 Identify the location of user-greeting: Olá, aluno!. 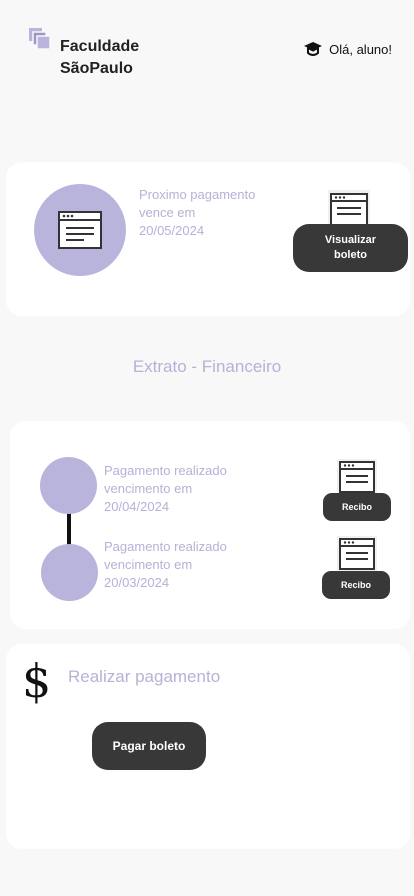
(347, 49).